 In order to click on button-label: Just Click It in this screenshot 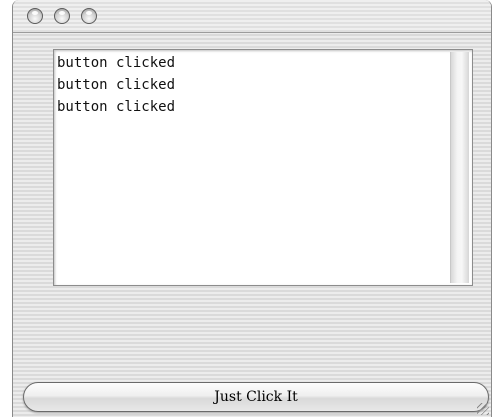, I will do `click(256, 397)`.